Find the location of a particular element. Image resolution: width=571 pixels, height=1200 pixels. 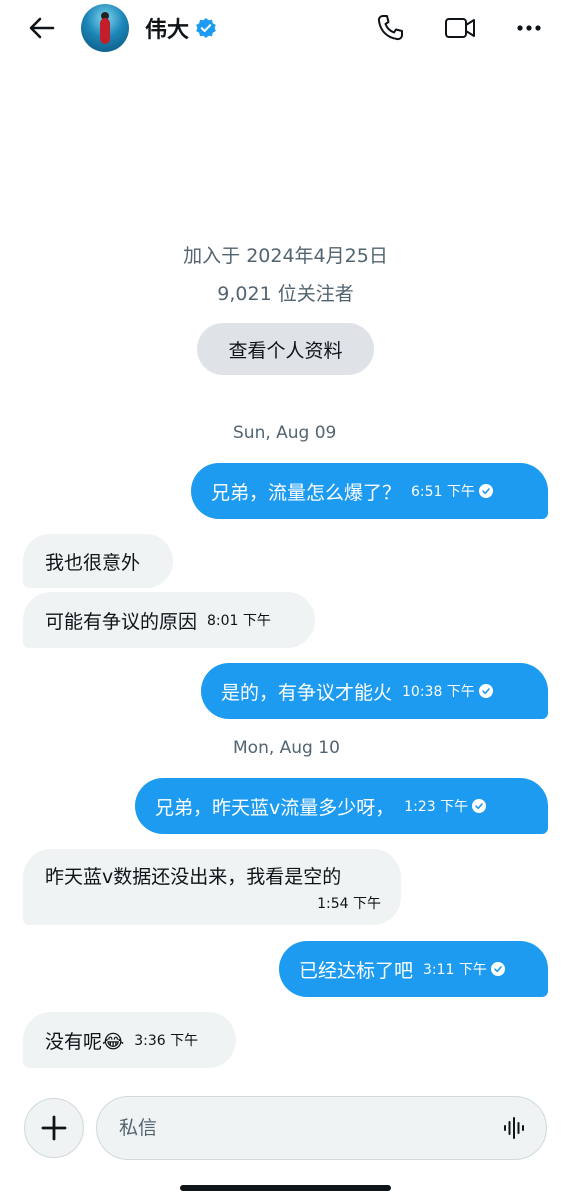

message-input is located at coordinates (304, 1128).